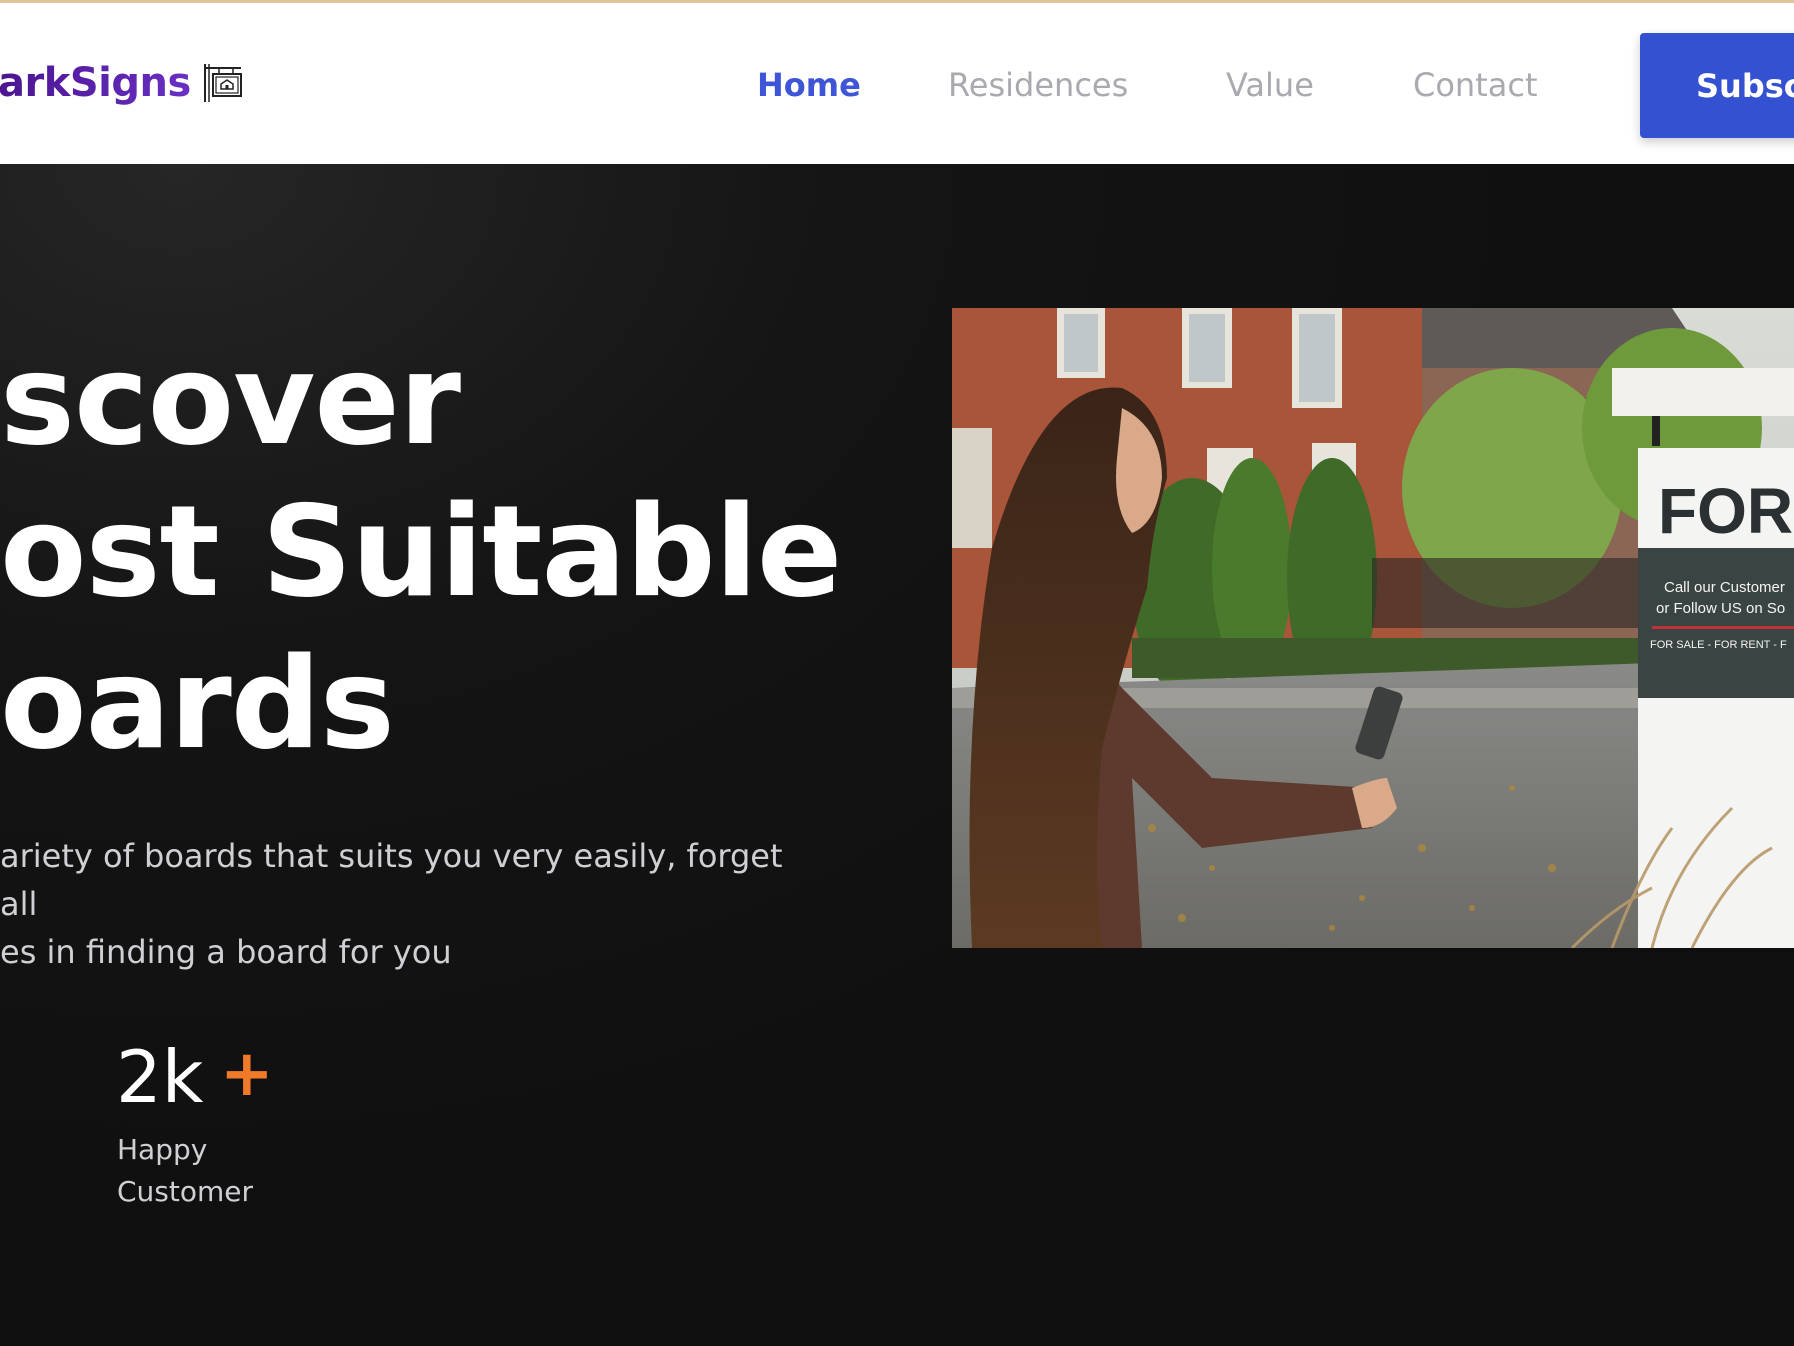 This screenshot has width=1794, height=1346. I want to click on nav-home: Home, so click(809, 85).